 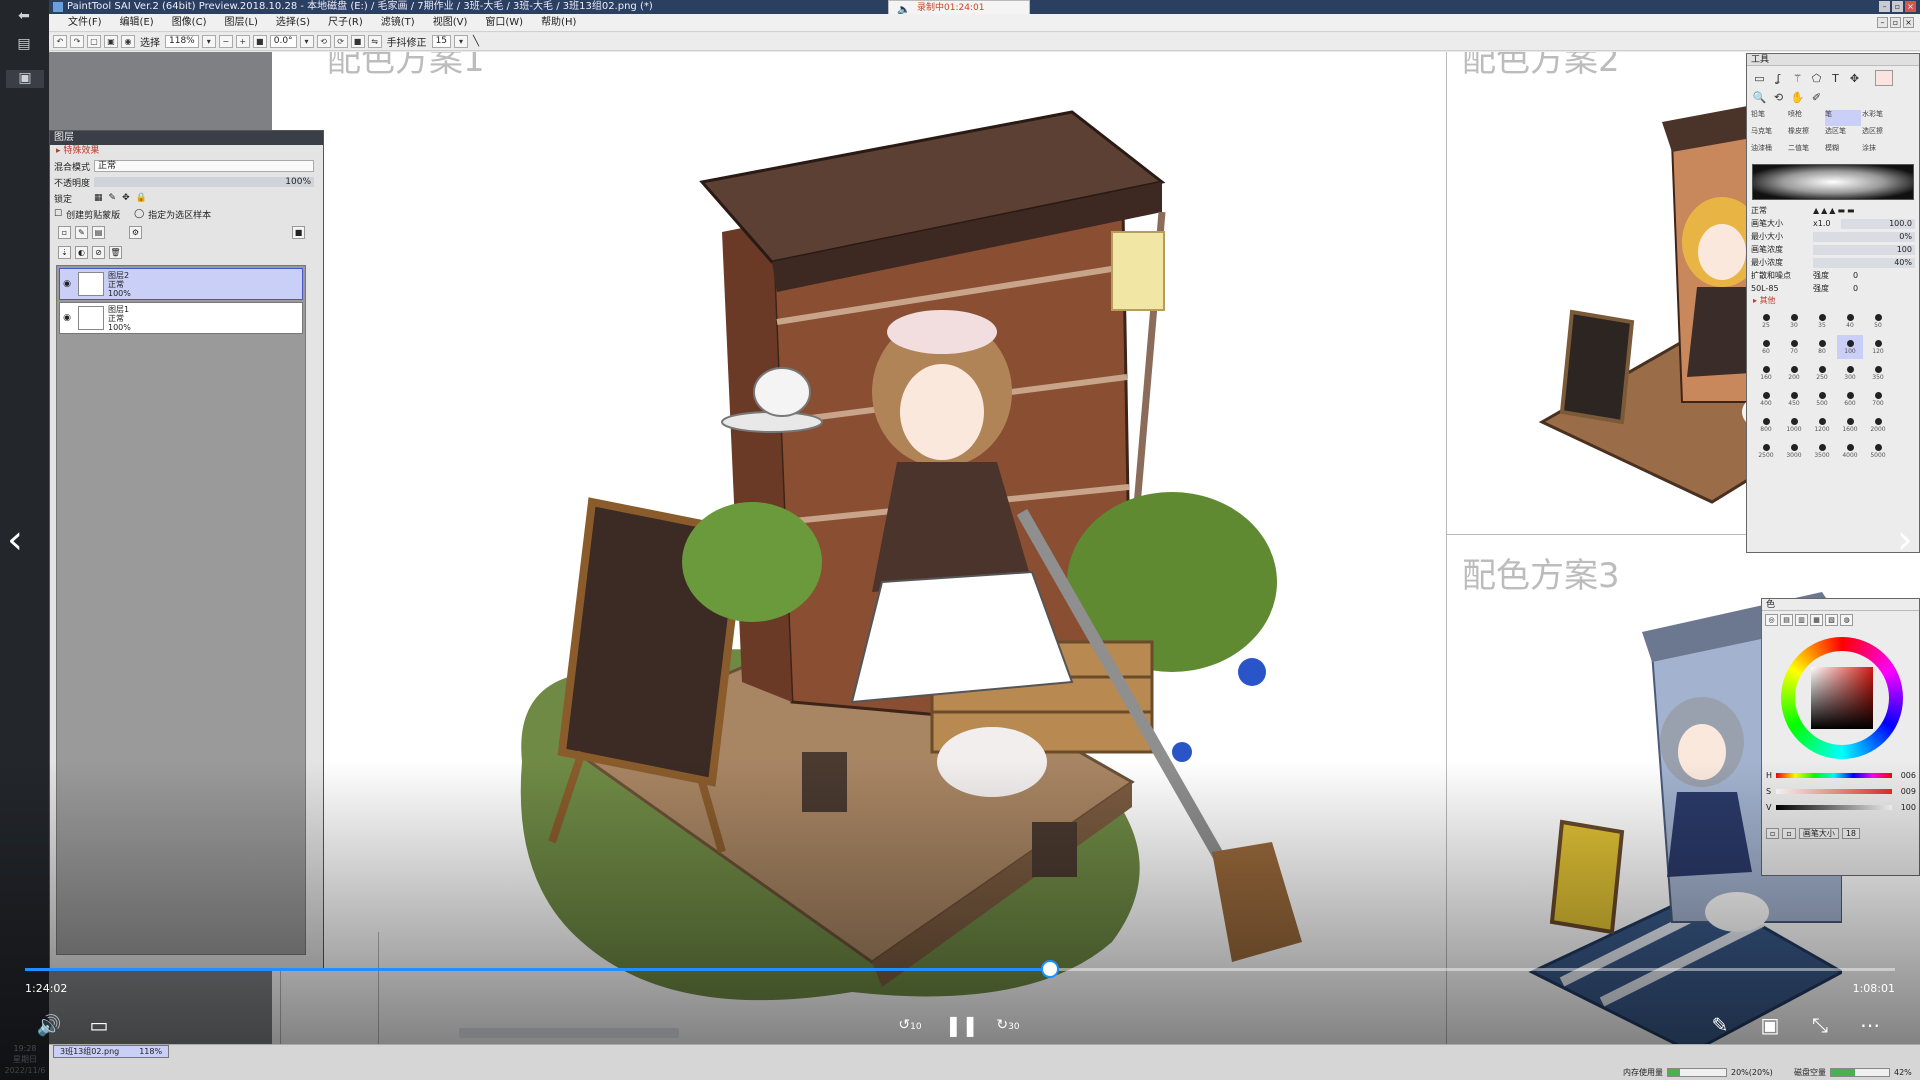 I want to click on zoom-reset-icon: ■, so click(x=259, y=41).